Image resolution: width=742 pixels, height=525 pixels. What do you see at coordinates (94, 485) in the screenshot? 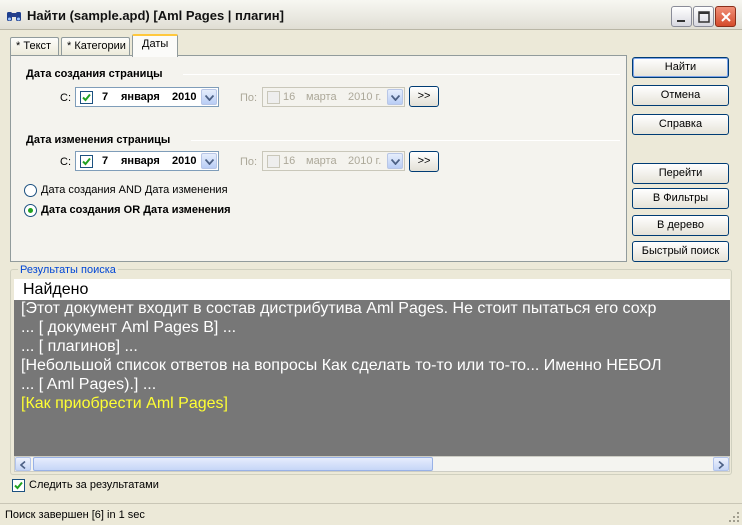
I see `follow-results-label: Следить за результатами` at bounding box center [94, 485].